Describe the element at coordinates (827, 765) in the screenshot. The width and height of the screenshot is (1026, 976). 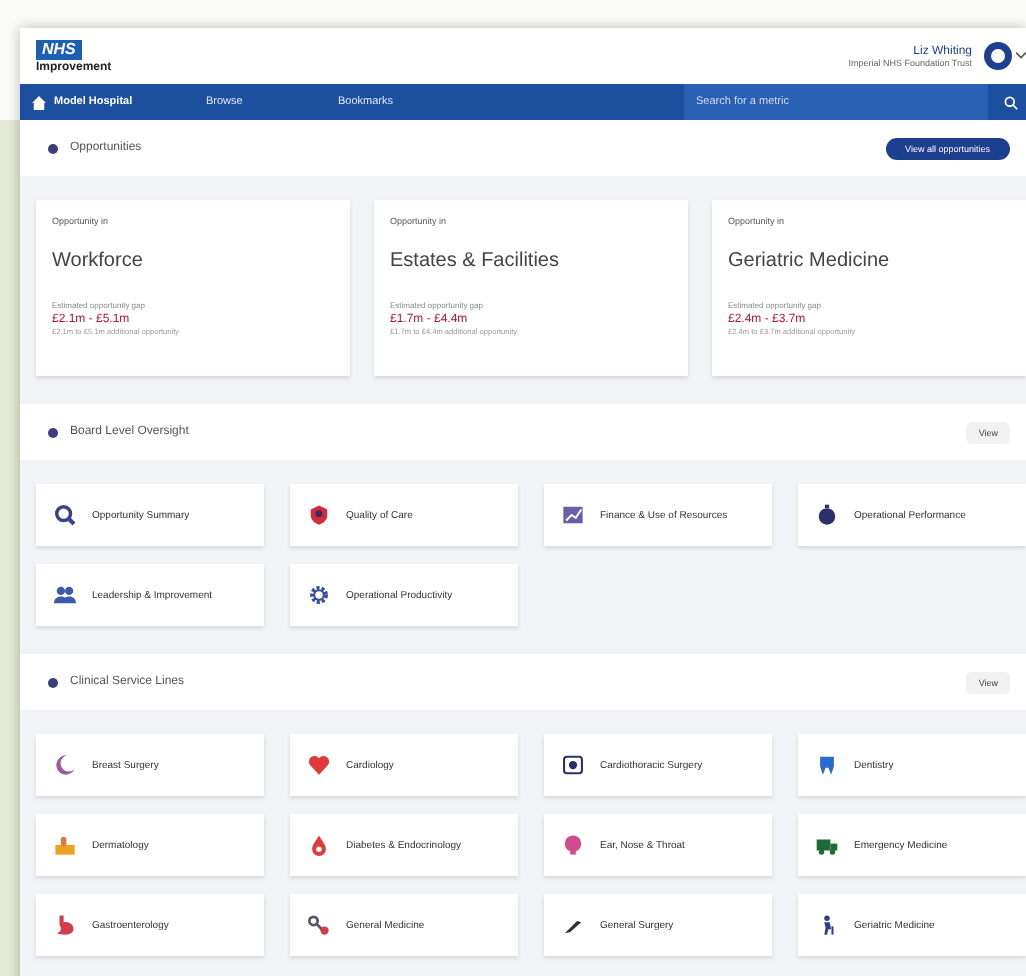
I see `tooth-icon` at that location.